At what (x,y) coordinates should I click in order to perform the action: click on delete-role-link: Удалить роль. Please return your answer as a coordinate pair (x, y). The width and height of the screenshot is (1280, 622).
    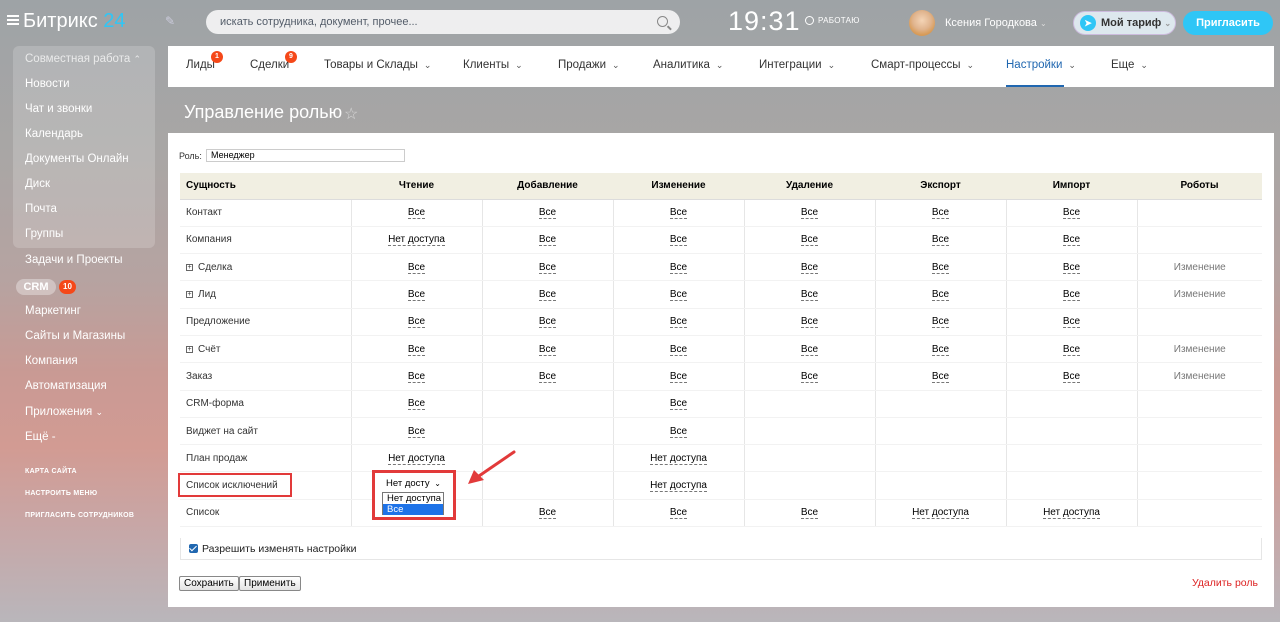
    Looking at the image, I should click on (1225, 583).